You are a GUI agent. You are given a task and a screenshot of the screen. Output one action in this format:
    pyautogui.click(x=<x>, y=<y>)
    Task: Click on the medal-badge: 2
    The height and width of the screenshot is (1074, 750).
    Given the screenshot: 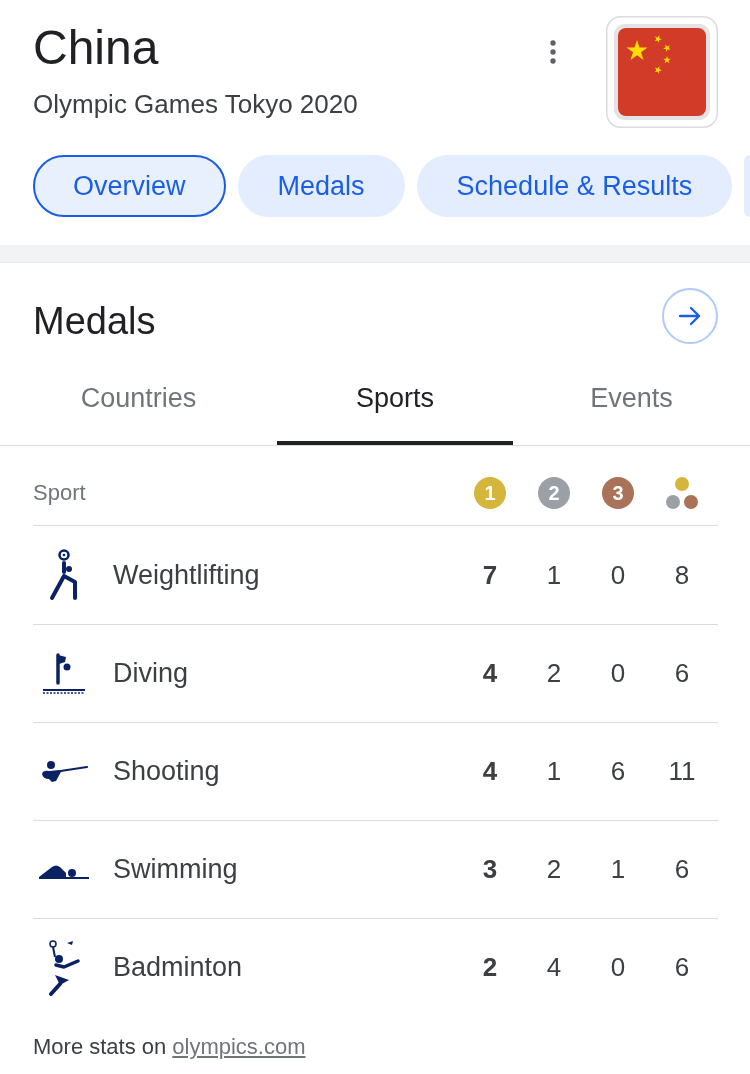 What is the action you would take?
    pyautogui.click(x=554, y=492)
    